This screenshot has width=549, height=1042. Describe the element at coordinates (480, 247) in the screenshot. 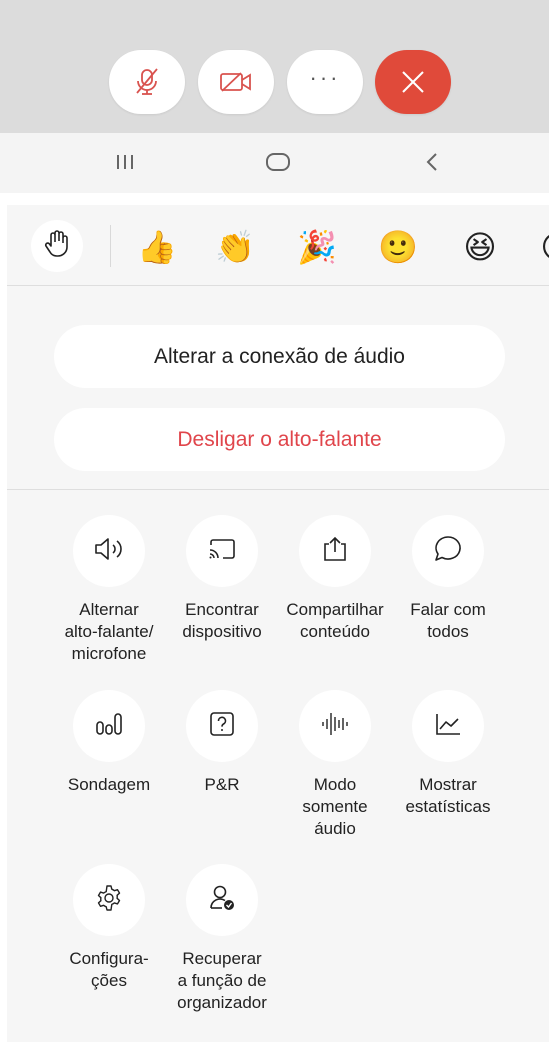

I see `laughing-icon: 😆` at that location.